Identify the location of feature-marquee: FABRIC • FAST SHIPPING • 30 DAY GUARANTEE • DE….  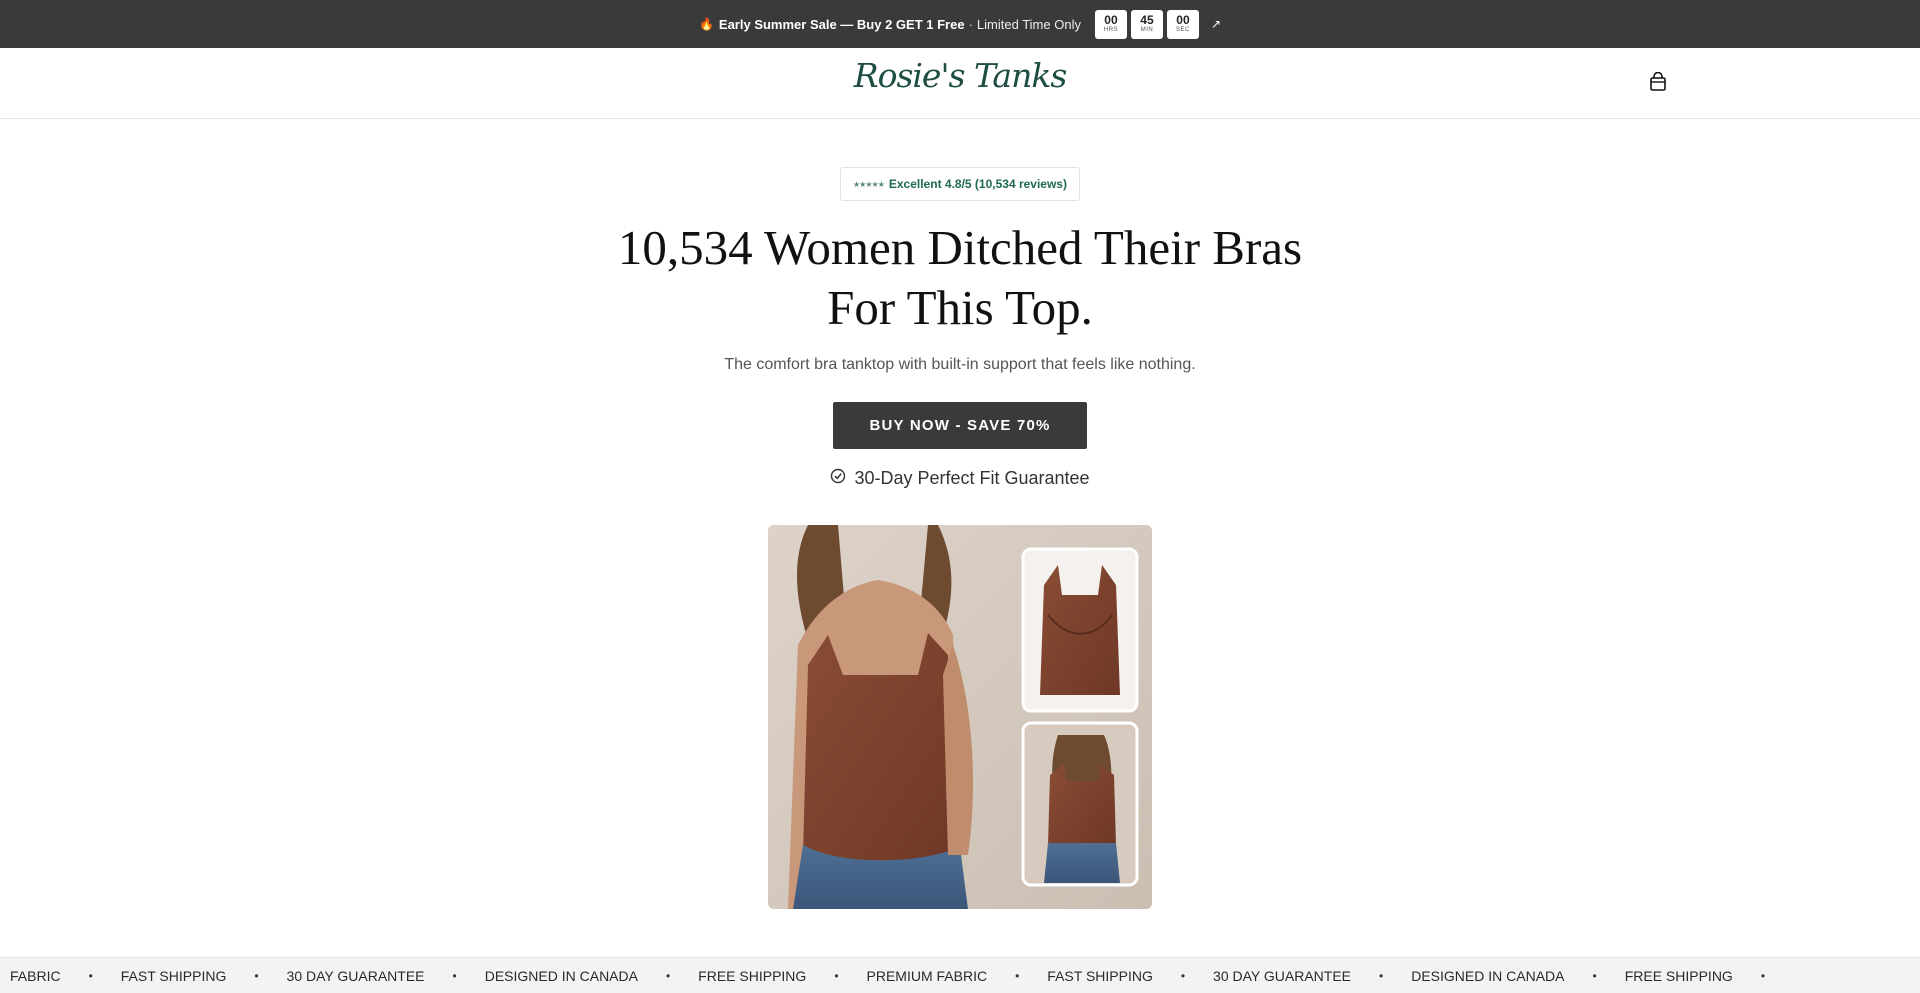
(960, 975).